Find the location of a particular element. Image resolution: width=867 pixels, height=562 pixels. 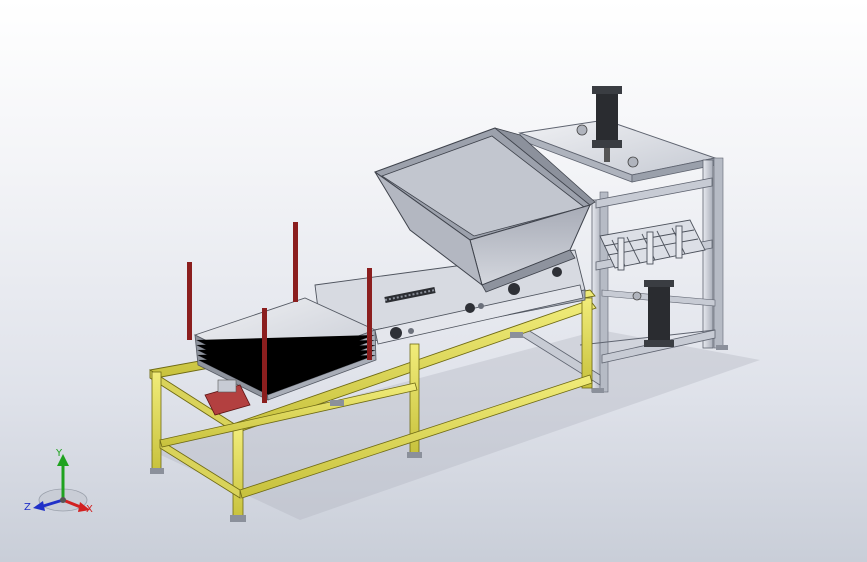

coordinate-triad: Y X Z is located at coordinates (58, 481).